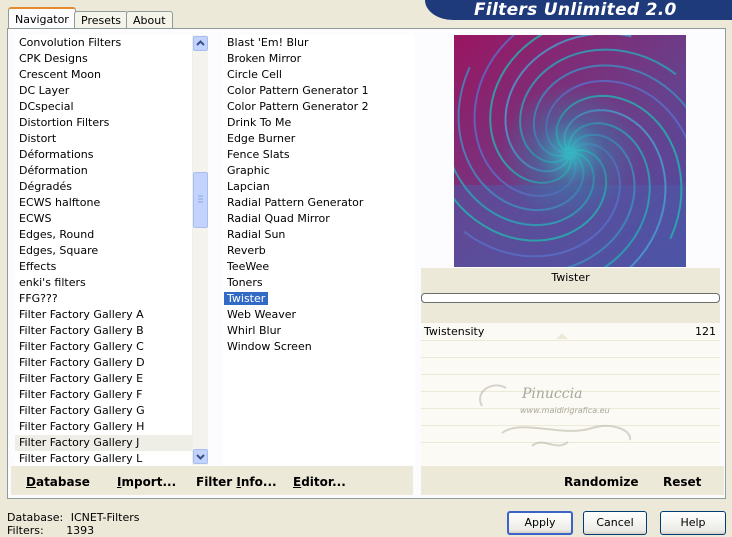 Image resolution: width=732 pixels, height=537 pixels. What do you see at coordinates (562, 336) in the screenshot?
I see `param-twistensity-slider` at bounding box center [562, 336].